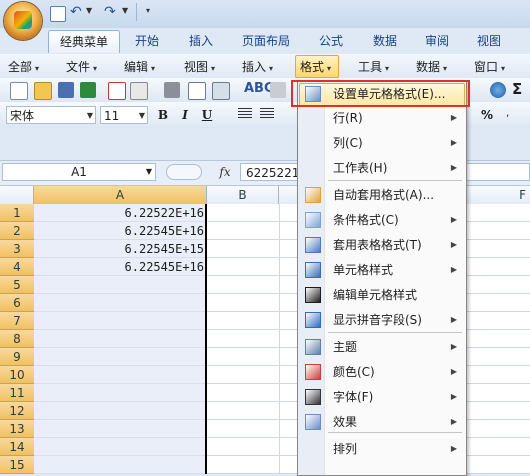 This screenshot has height=476, width=530. Describe the element at coordinates (489, 67) in the screenshot. I see `menu-window: 窗口 ▾` at that location.